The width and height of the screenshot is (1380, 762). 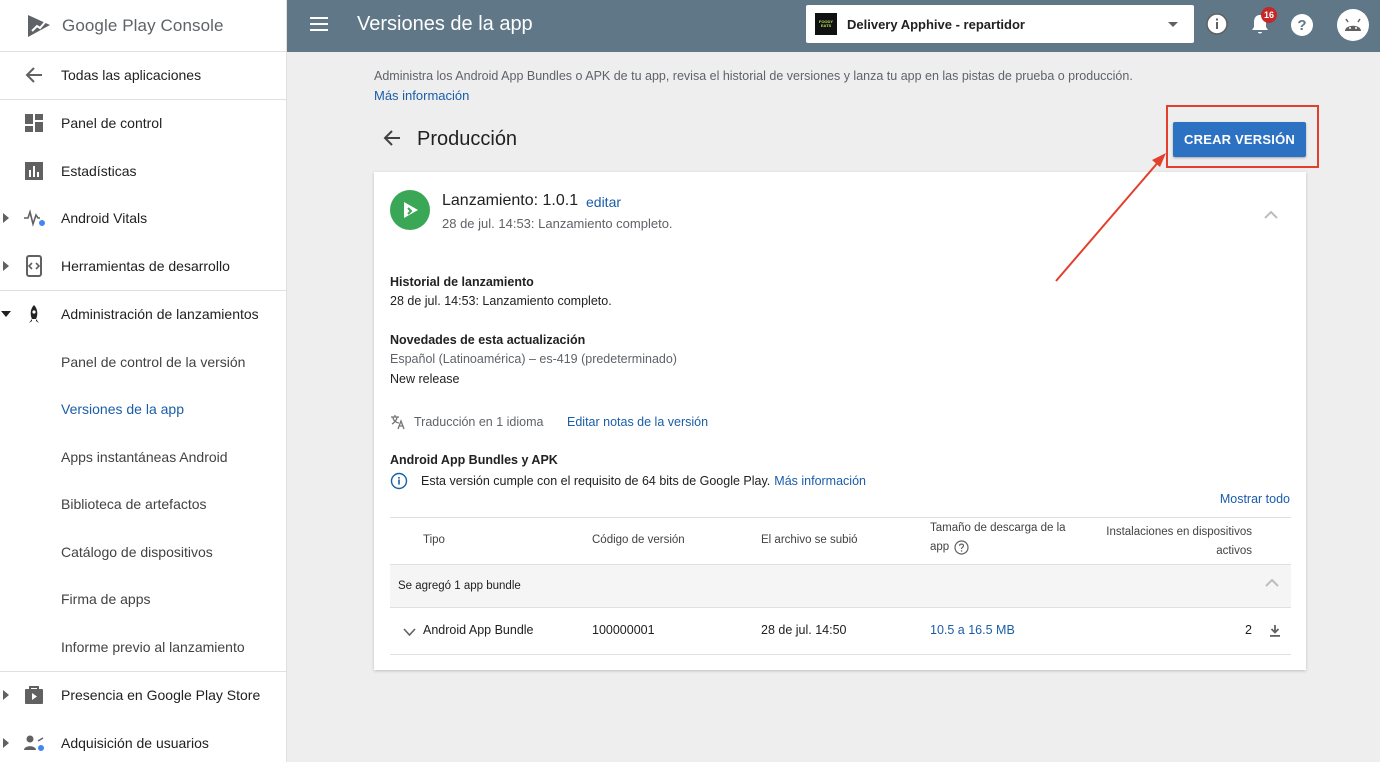 What do you see at coordinates (34, 743) in the screenshot?
I see `user-acquisition-icon` at bounding box center [34, 743].